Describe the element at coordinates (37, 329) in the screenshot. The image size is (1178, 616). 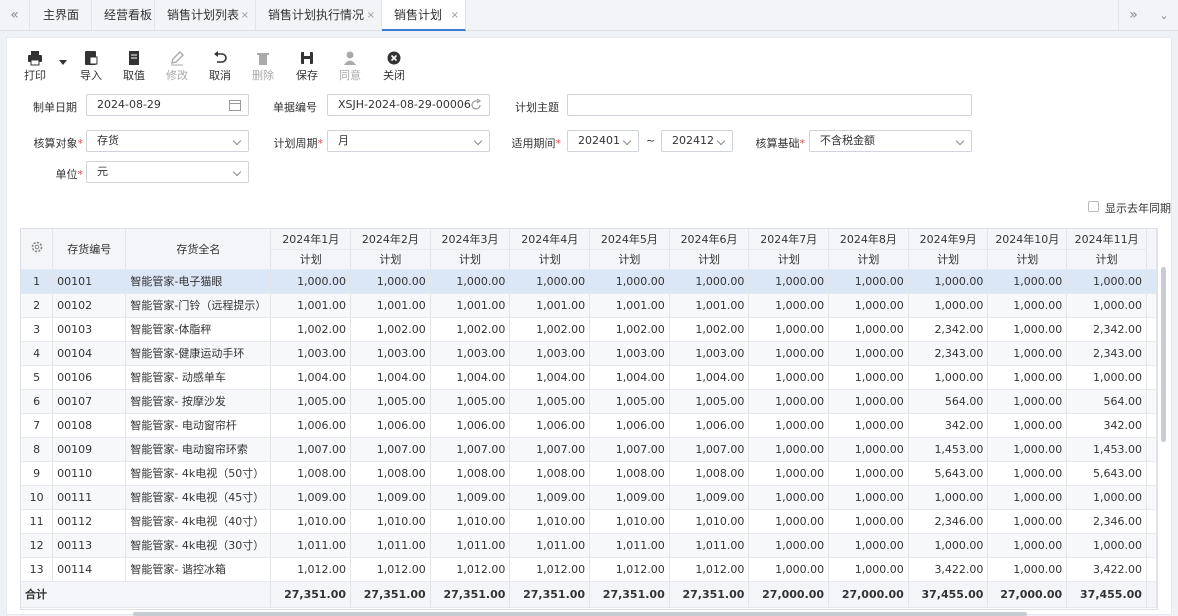
I see `row-index: 3` at that location.